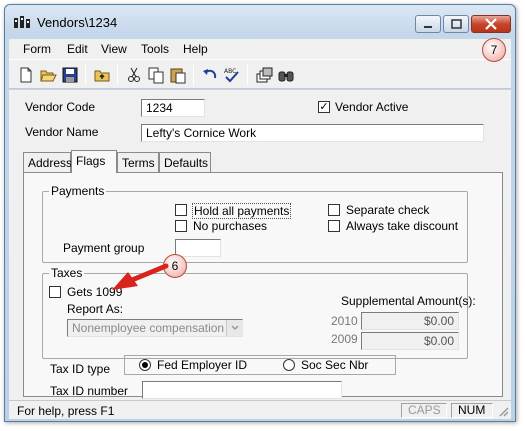 This screenshot has width=525, height=431. I want to click on window-title: Vendors\1234, so click(77, 22).